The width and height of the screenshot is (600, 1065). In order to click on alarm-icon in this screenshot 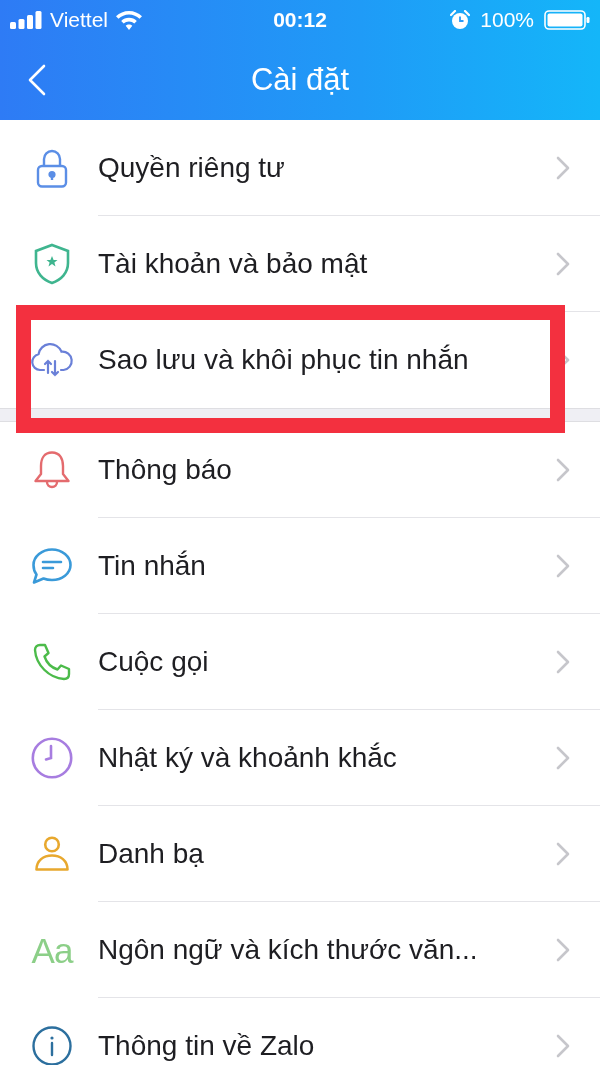, I will do `click(460, 20)`.